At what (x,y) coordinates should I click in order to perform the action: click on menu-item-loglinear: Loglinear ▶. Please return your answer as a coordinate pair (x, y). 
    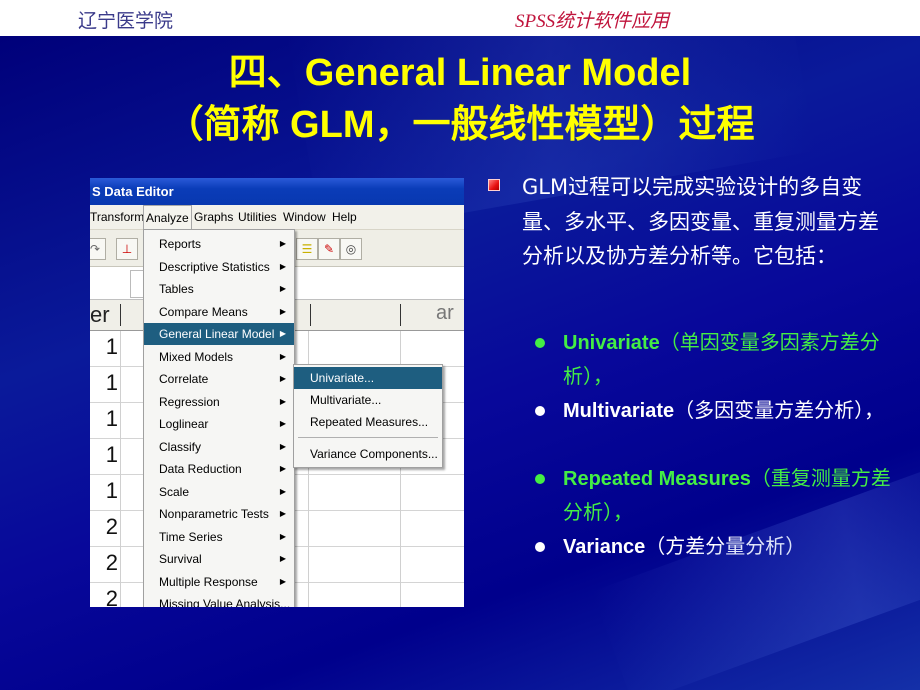
    Looking at the image, I should click on (219, 424).